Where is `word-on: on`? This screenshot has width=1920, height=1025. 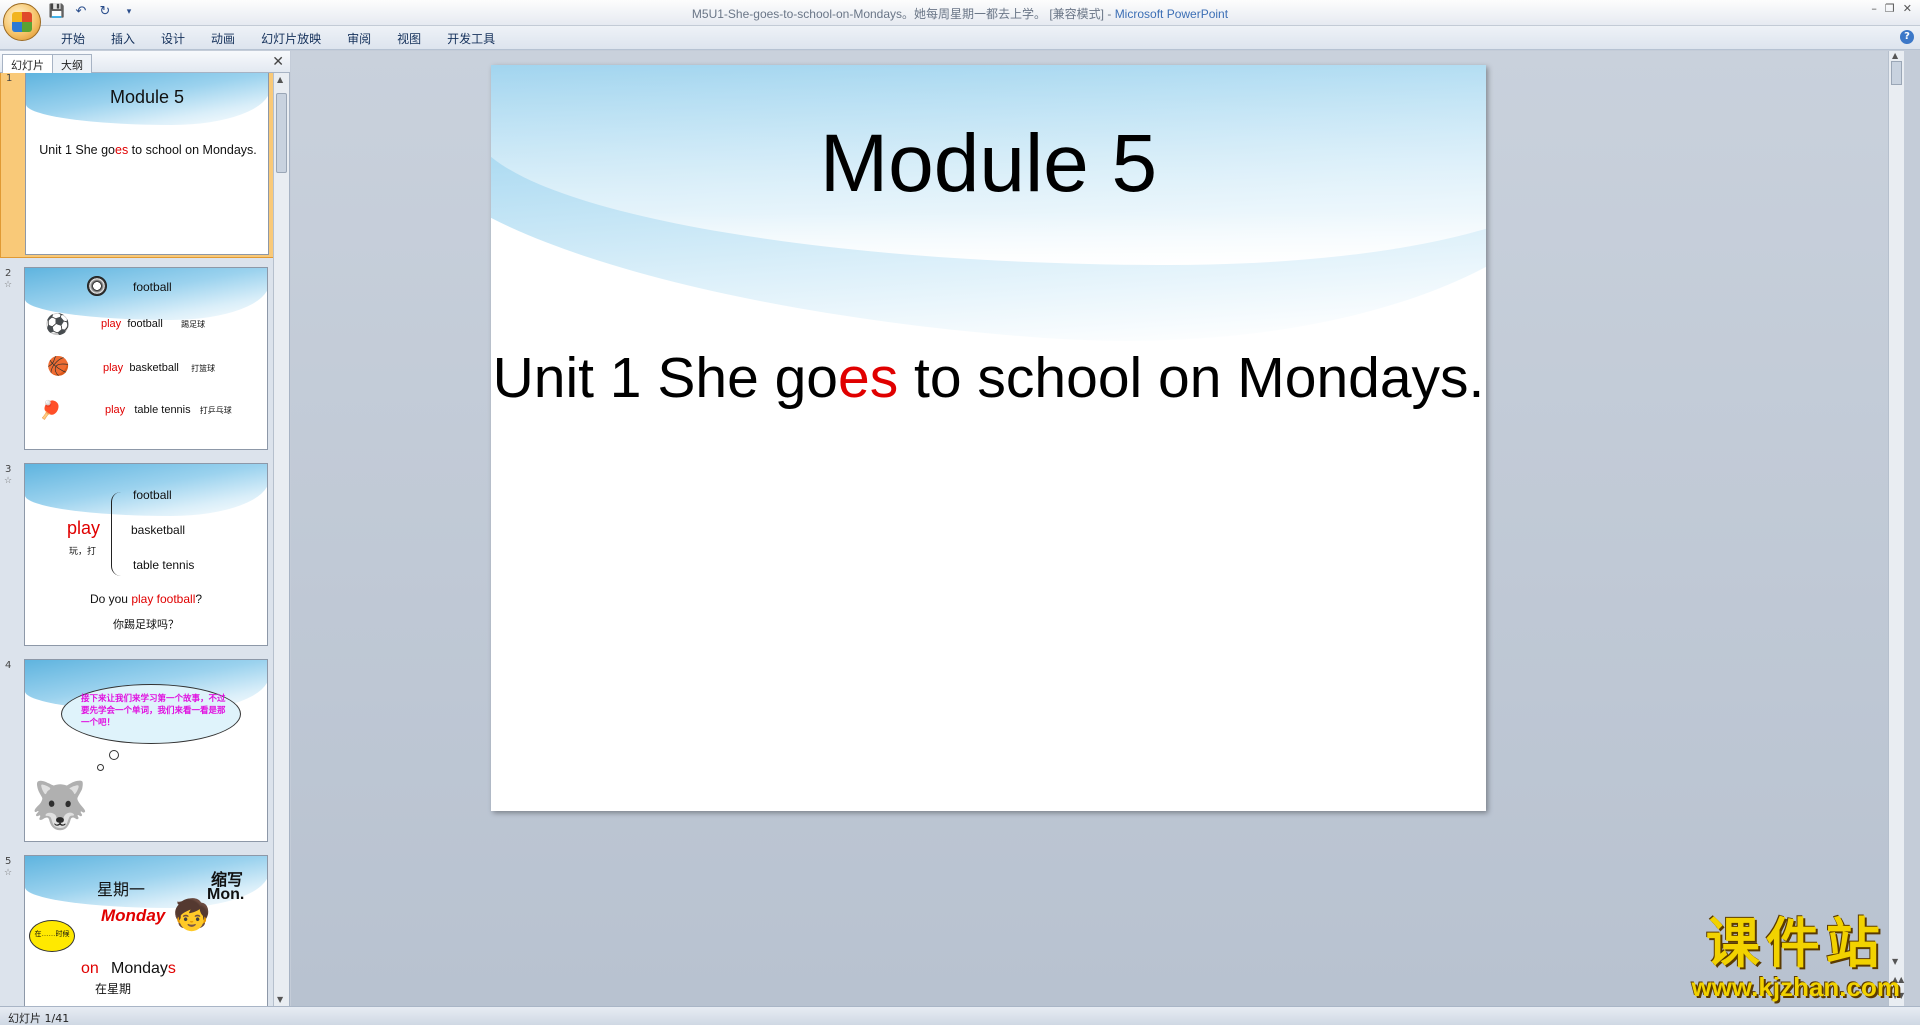
word-on: on is located at coordinates (90, 968).